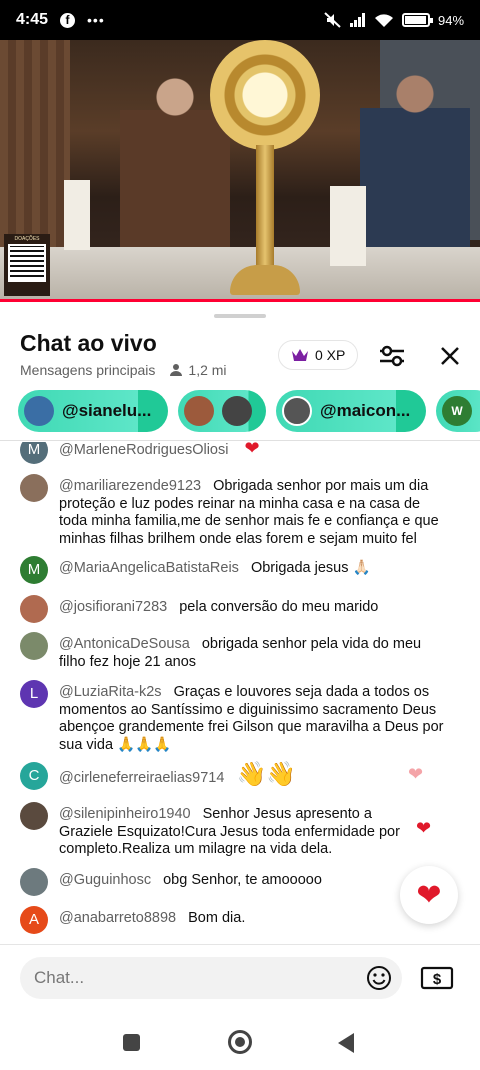  I want to click on close-chat-button, so click(450, 356).